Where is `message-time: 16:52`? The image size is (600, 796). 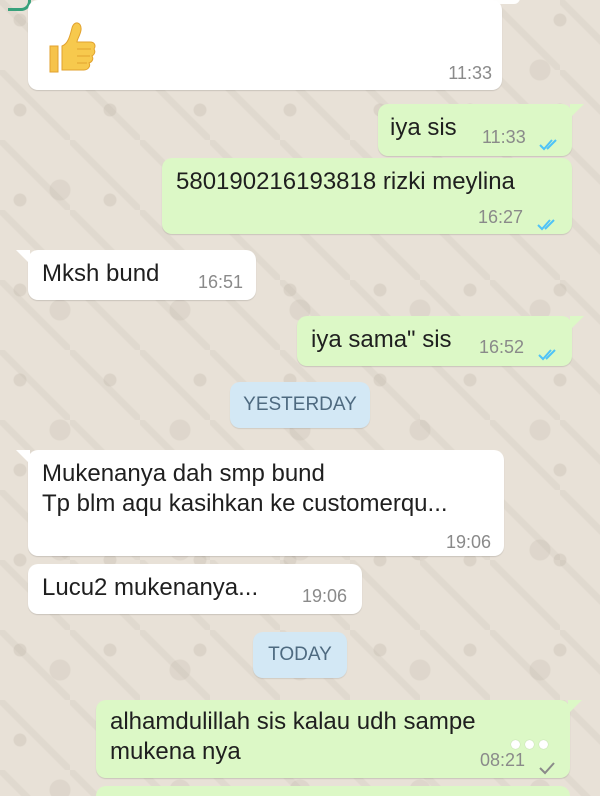 message-time: 16:52 is located at coordinates (502, 347).